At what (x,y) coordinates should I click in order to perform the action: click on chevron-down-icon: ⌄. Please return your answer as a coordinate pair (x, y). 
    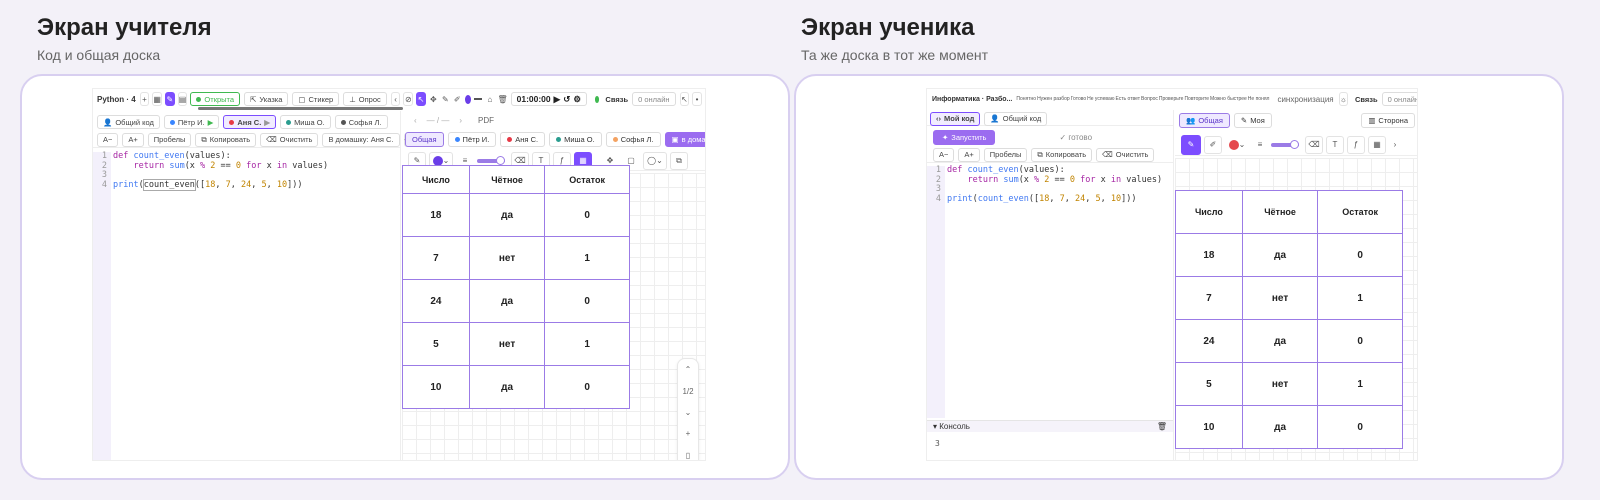
    Looking at the image, I should click on (688, 412).